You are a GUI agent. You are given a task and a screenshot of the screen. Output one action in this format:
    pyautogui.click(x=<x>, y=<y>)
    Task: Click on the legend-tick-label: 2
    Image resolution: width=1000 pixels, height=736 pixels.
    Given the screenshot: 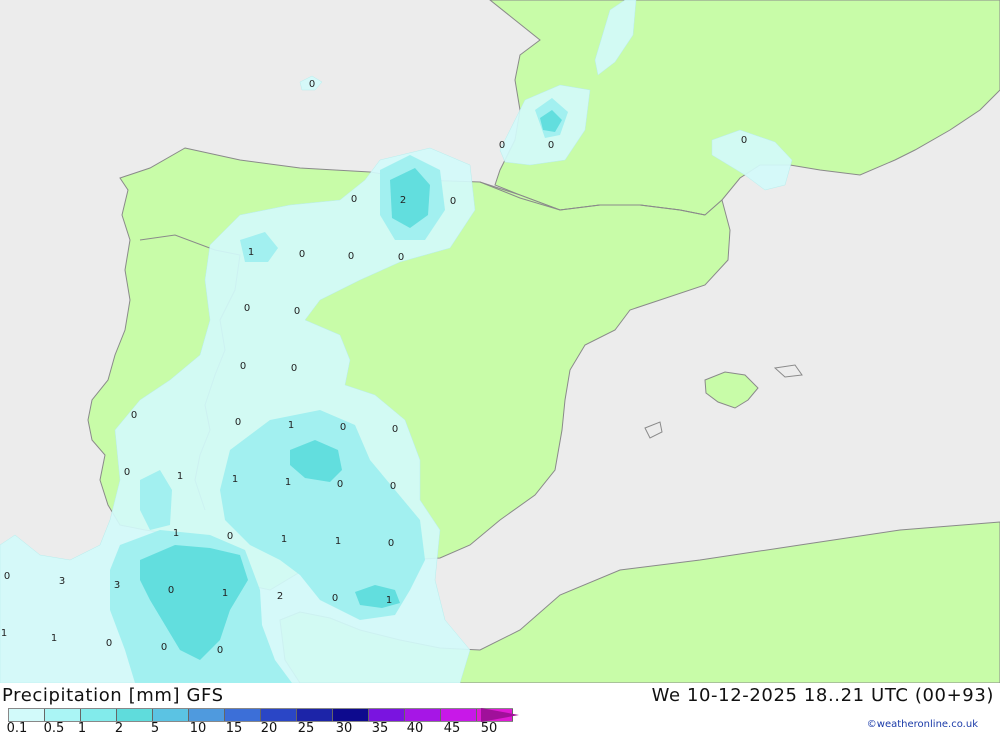 What is the action you would take?
    pyautogui.click(x=119, y=728)
    